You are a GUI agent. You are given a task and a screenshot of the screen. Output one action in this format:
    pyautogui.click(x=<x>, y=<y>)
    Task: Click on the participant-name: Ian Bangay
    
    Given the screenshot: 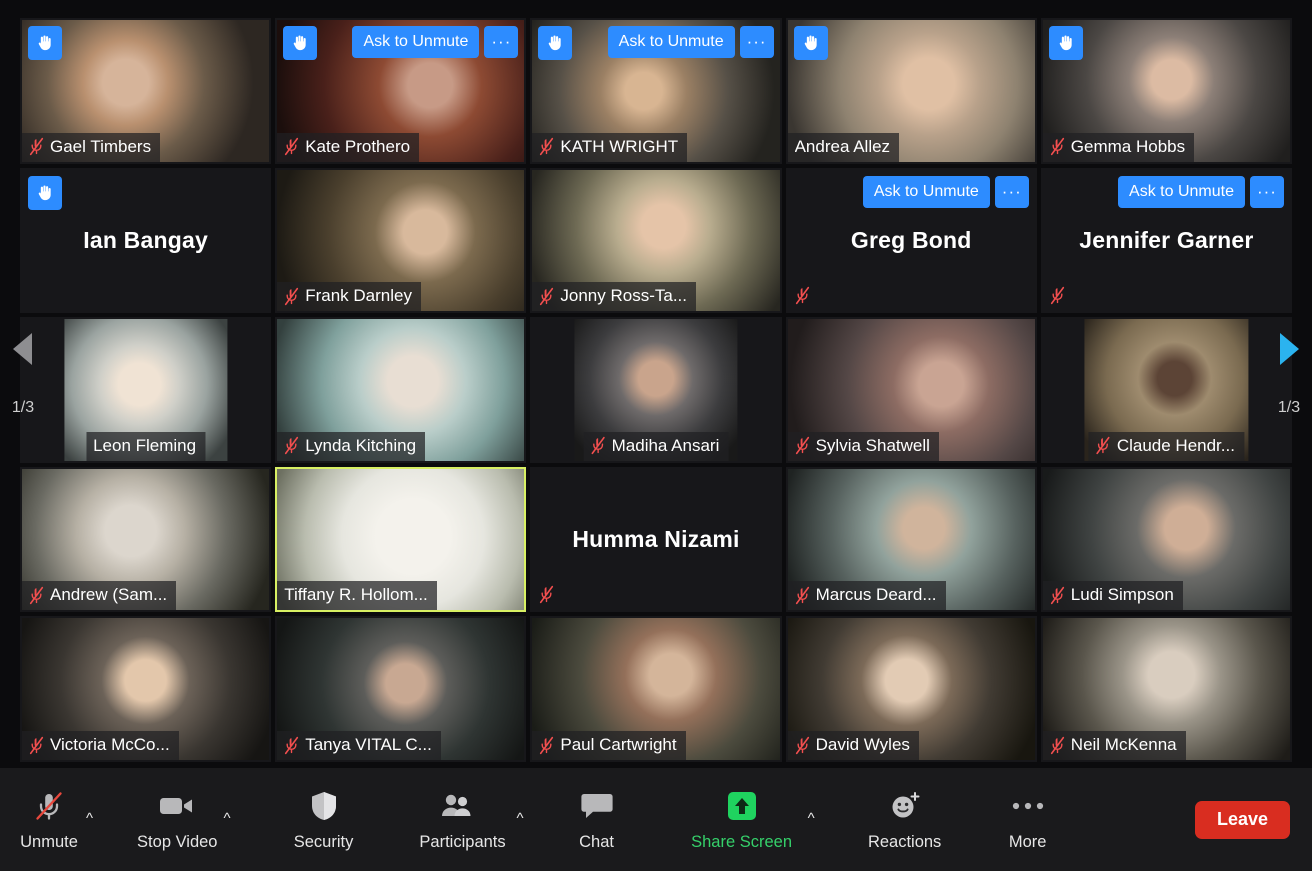 What is the action you would take?
    pyautogui.click(x=145, y=239)
    